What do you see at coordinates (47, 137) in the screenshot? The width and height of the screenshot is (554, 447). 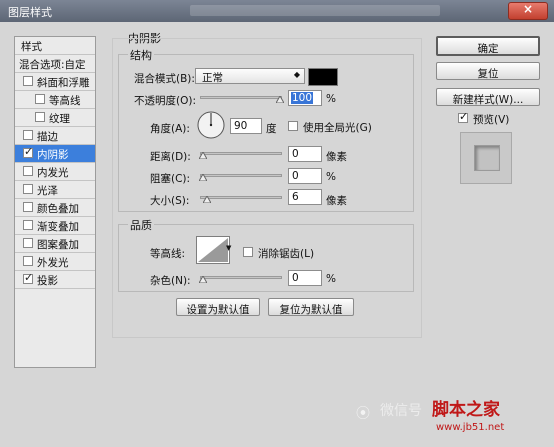 I see `sidebar-item-label: 描边` at bounding box center [47, 137].